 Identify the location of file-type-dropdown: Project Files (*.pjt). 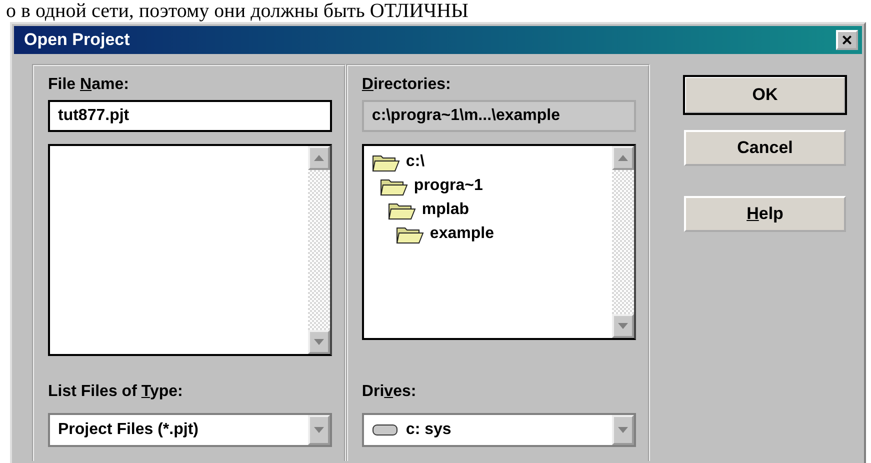
(190, 430).